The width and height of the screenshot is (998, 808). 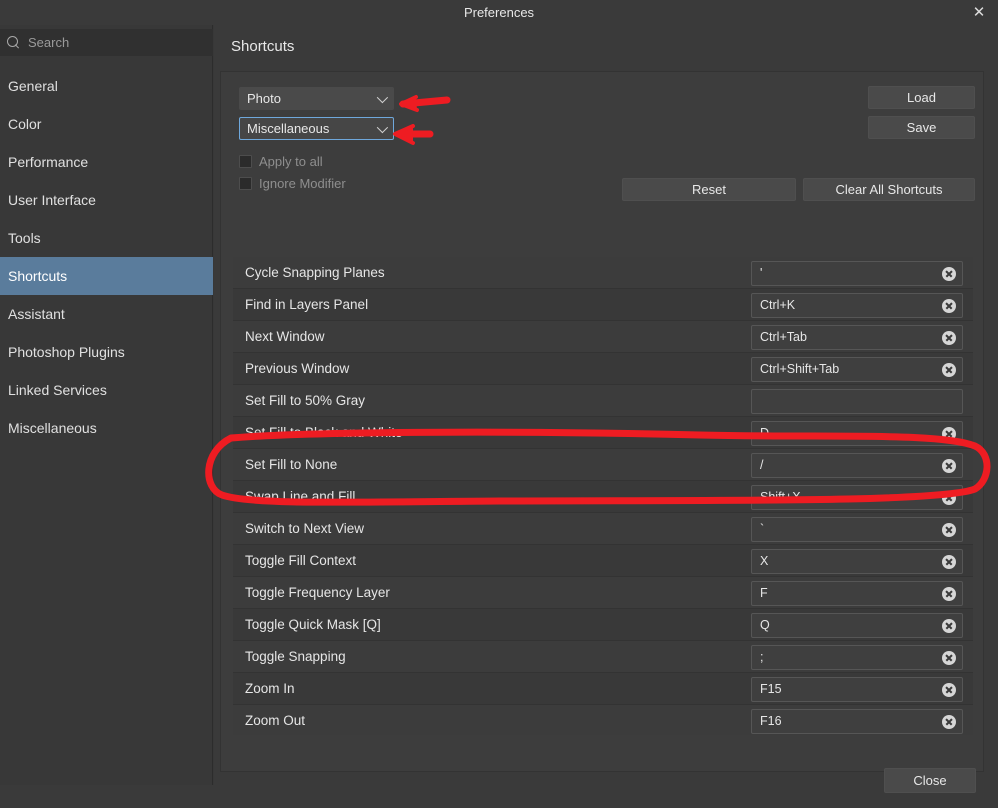 What do you see at coordinates (889, 189) in the screenshot?
I see `clear-all-shortcuts-button: Clear All Shortcuts` at bounding box center [889, 189].